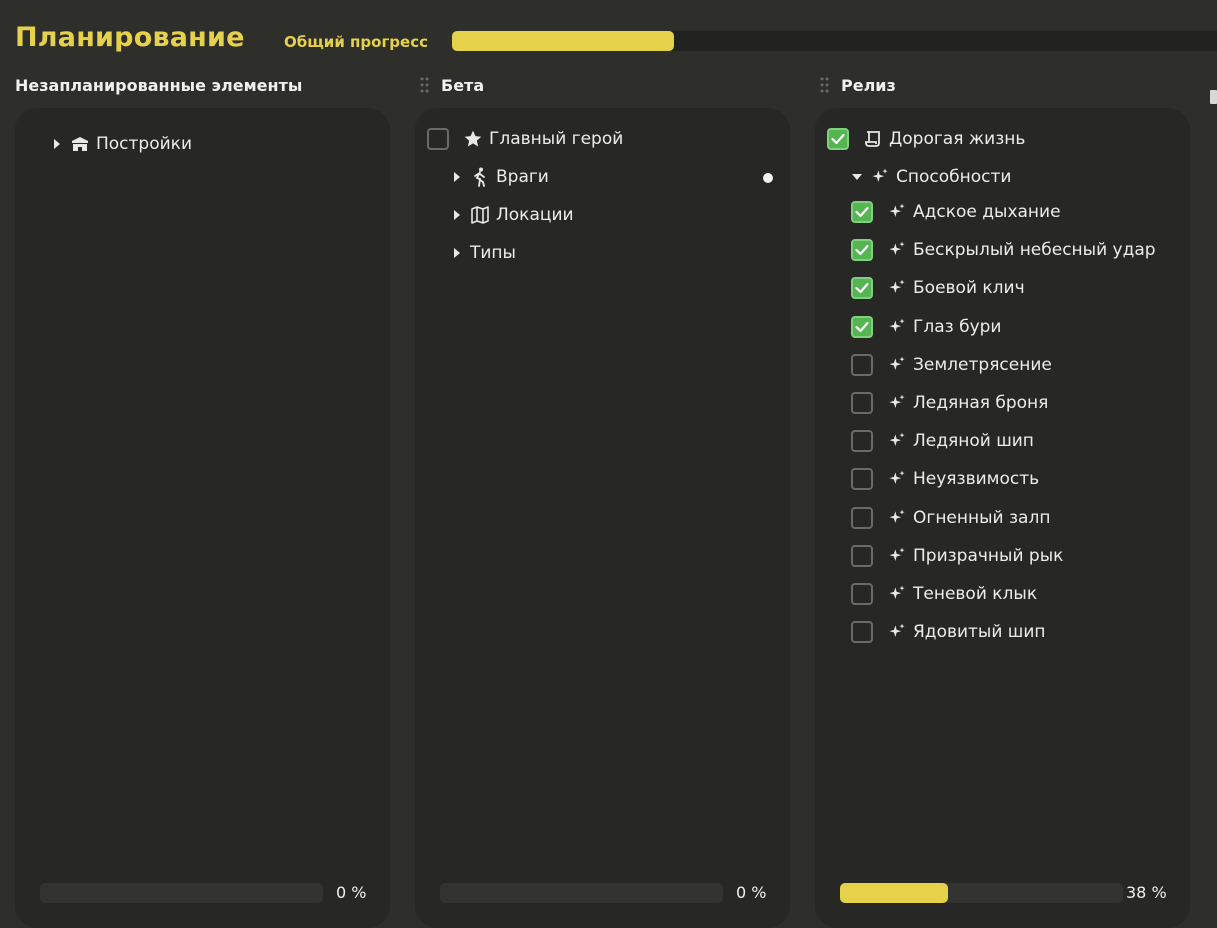  I want to click on collapse-panel-icon, so click(1213, 97).